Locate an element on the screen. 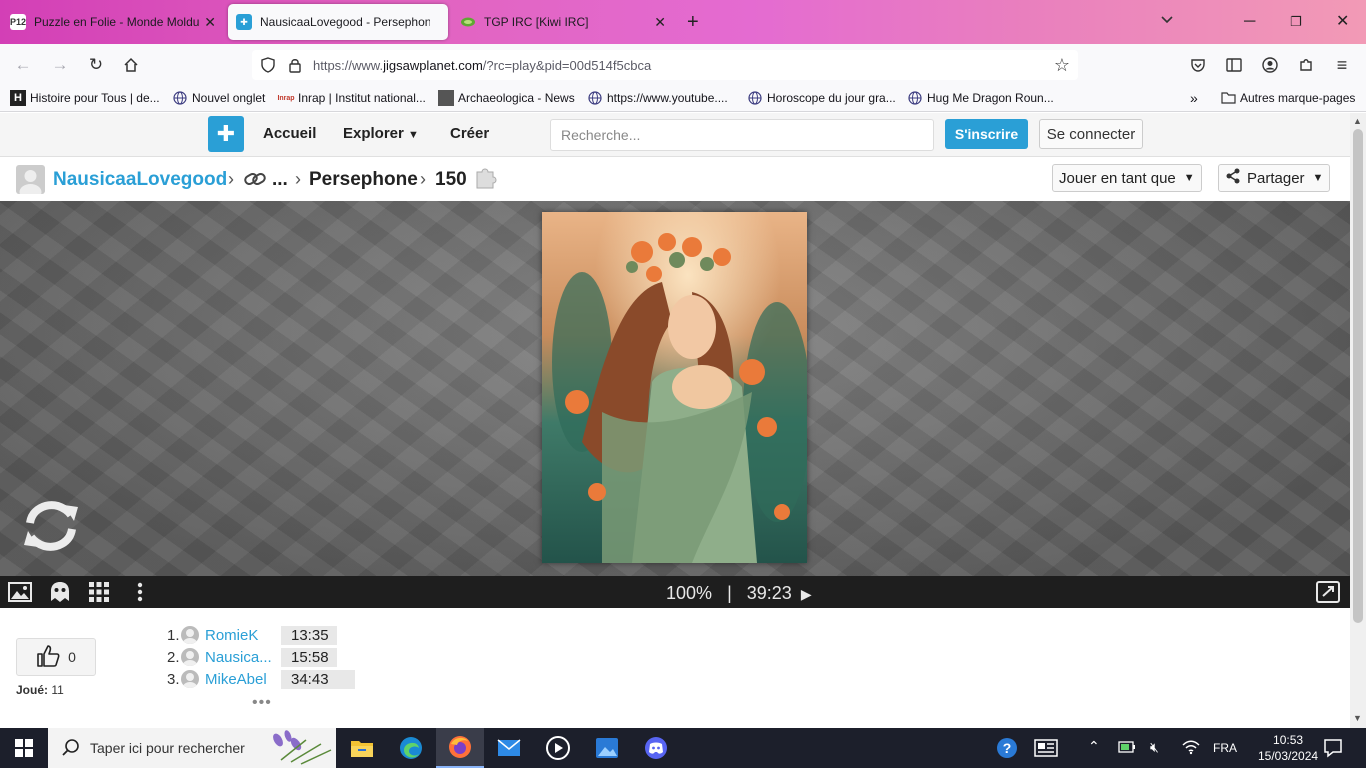  nav-creer: Créer is located at coordinates (469, 133).